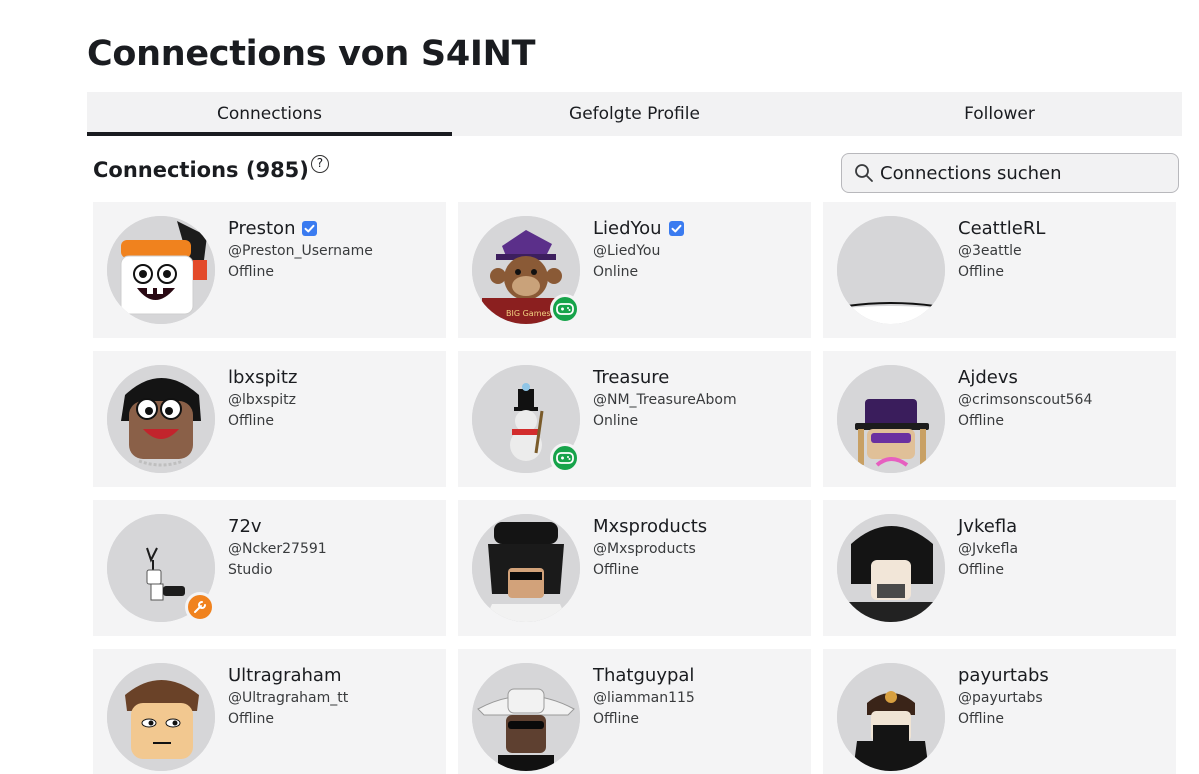 The image size is (1199, 774). I want to click on connection-handle: @lbxspitz, so click(262, 400).